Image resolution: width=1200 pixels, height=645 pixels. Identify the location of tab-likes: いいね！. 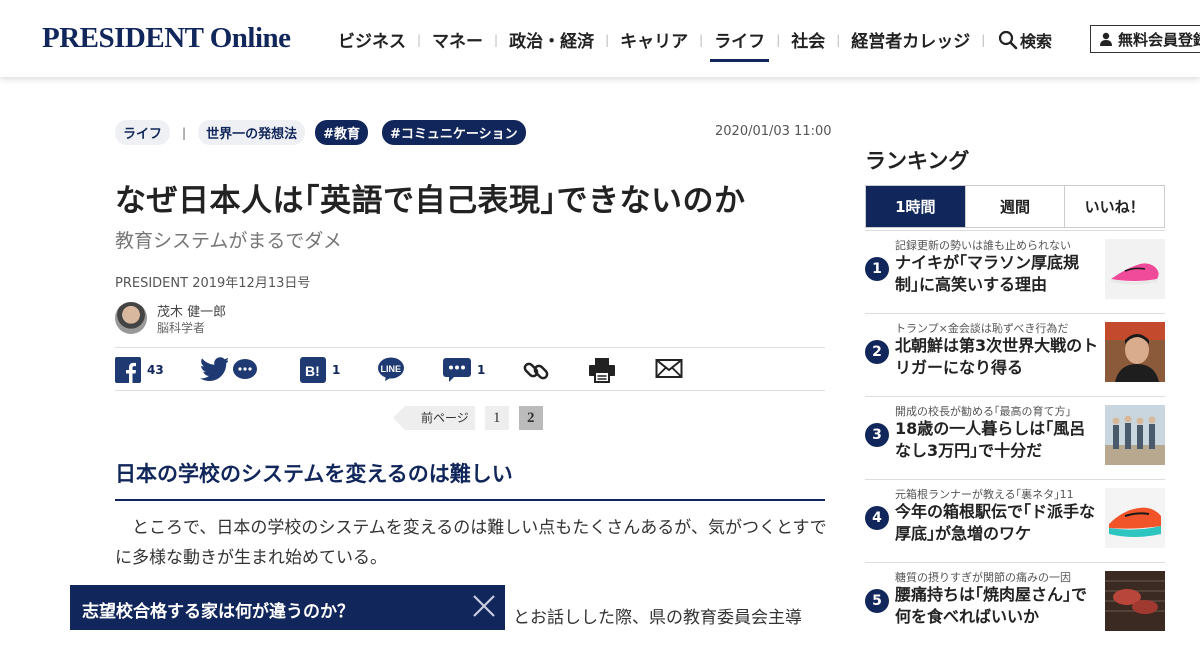
(1114, 206).